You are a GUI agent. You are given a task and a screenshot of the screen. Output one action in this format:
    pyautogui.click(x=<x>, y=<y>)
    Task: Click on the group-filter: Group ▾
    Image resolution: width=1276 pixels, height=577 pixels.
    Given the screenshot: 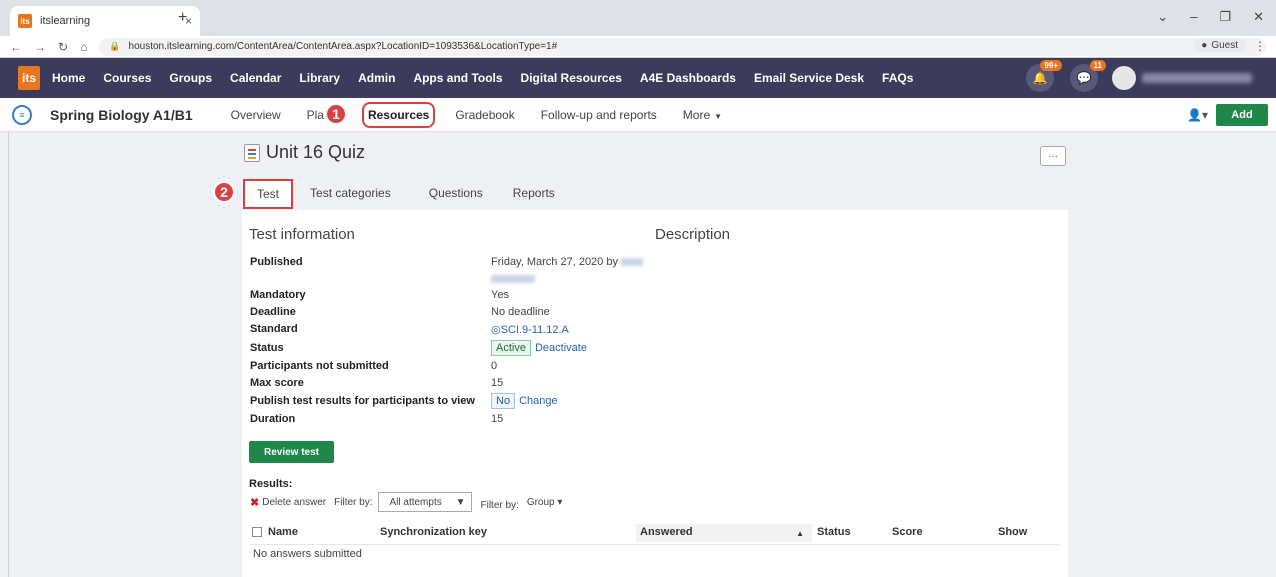 What is the action you would take?
    pyautogui.click(x=545, y=502)
    